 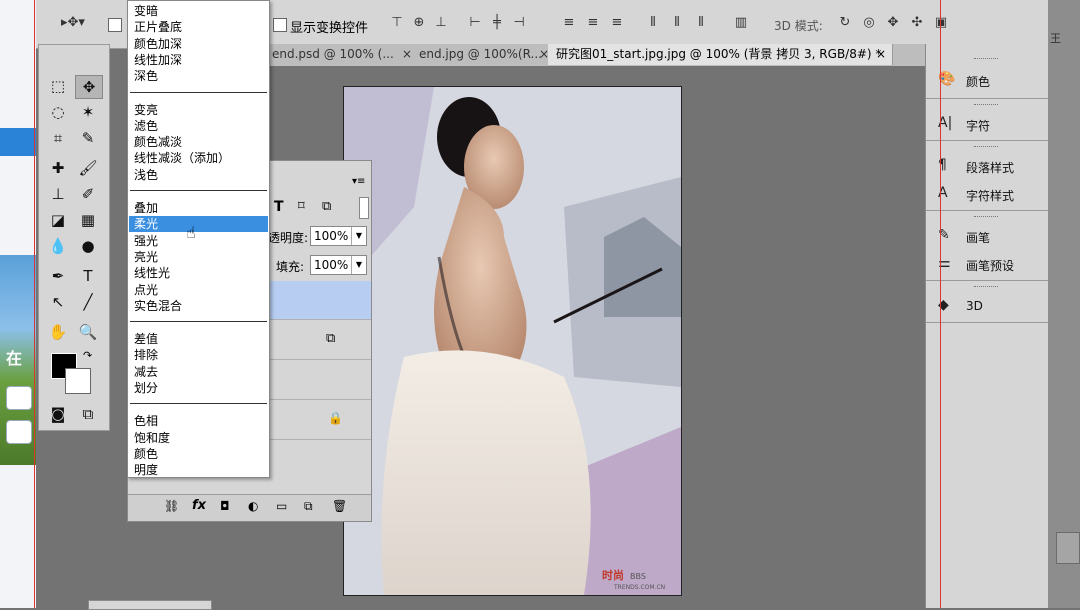 I want to click on auto-align-icon: ▥, so click(x=741, y=23).